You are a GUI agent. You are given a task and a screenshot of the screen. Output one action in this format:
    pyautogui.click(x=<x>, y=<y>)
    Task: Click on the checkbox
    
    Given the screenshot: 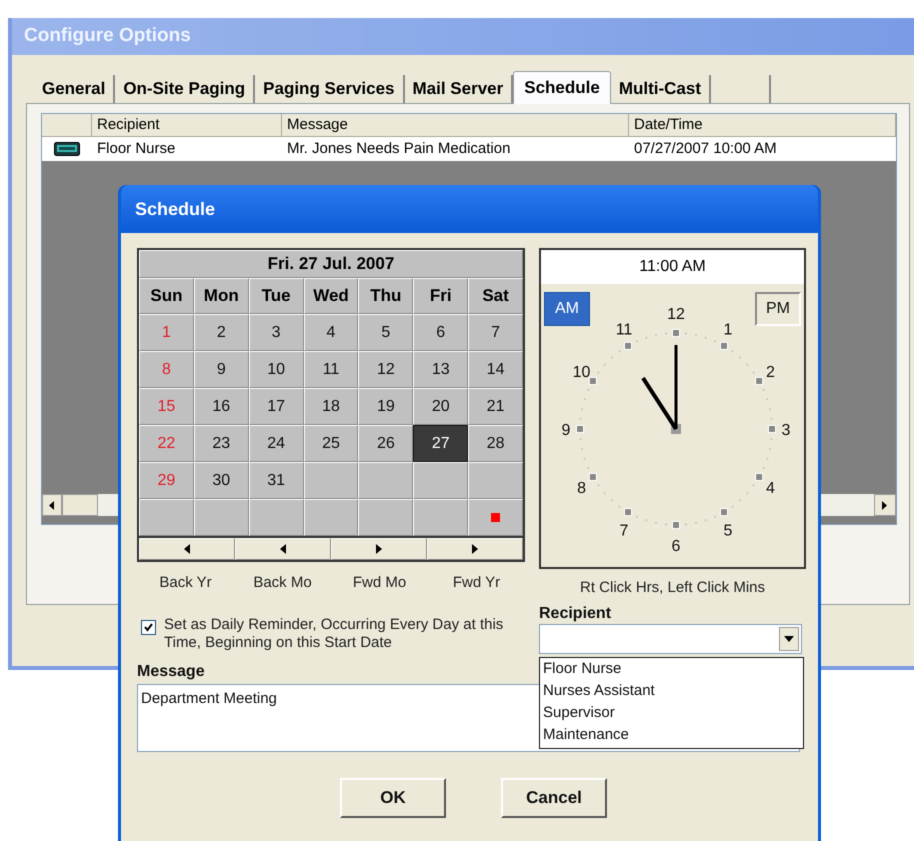 What is the action you would take?
    pyautogui.click(x=148, y=627)
    